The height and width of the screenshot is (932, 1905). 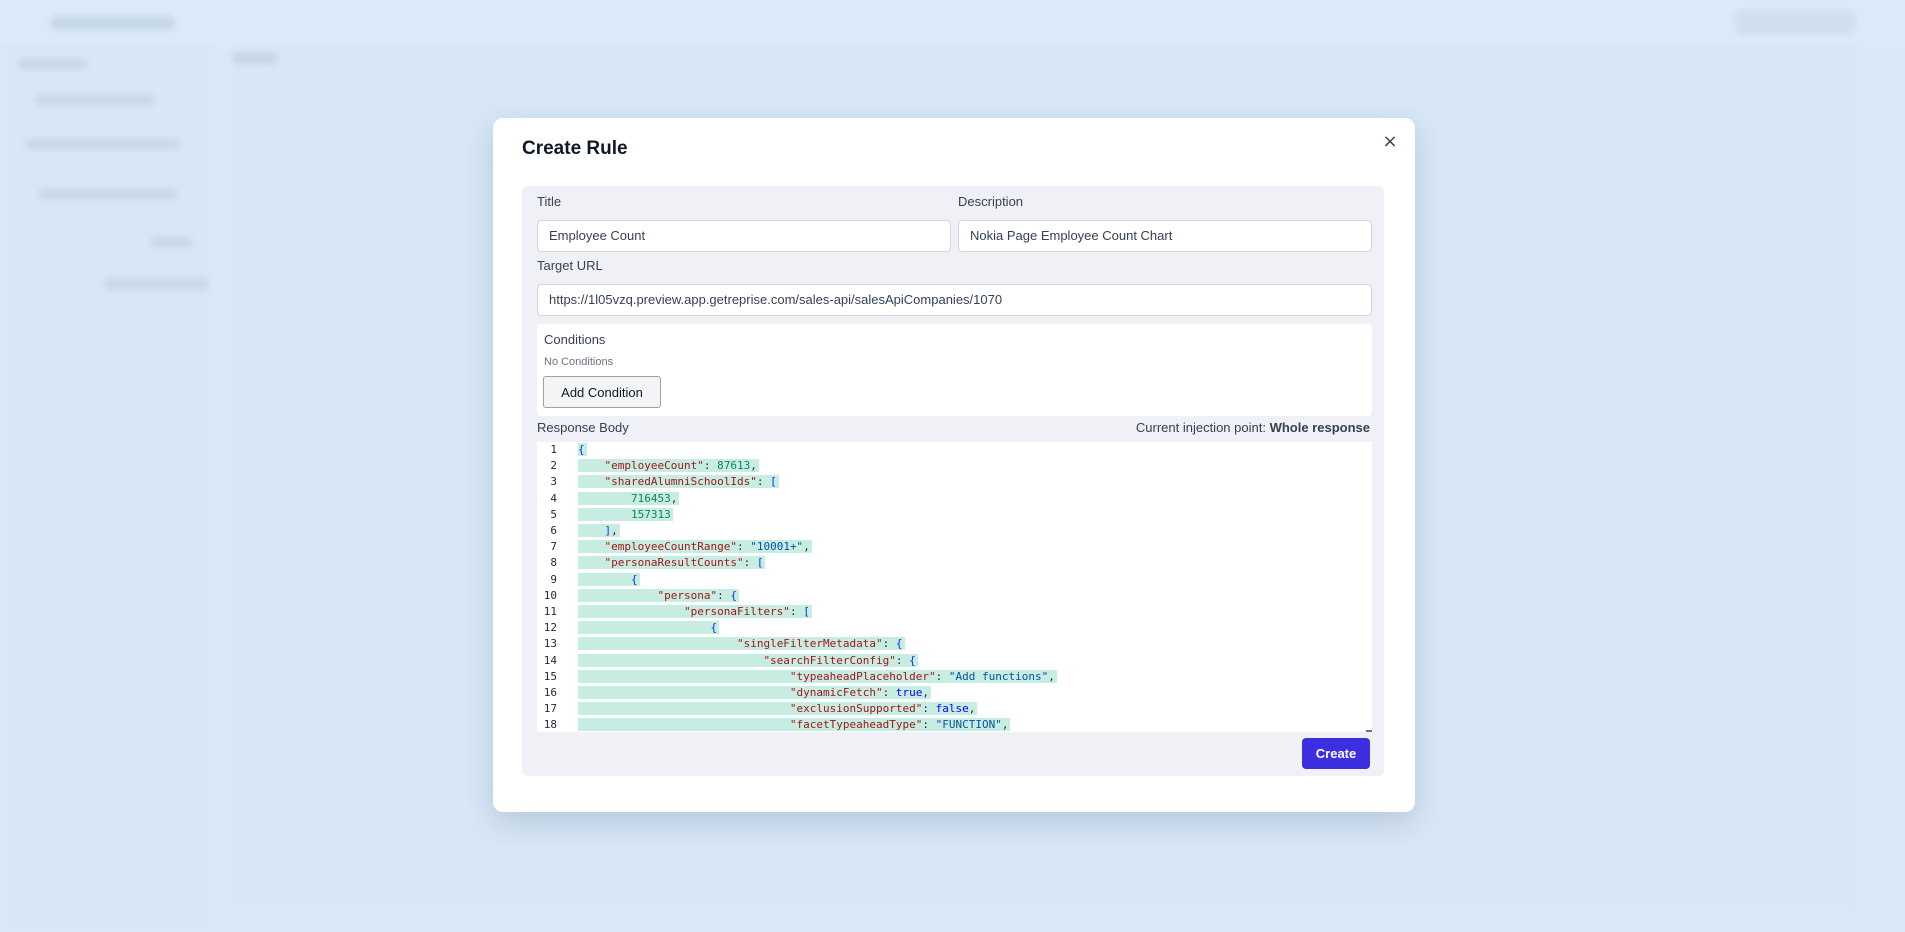 What do you see at coordinates (1390, 142) in the screenshot?
I see `close-icon: ×` at bounding box center [1390, 142].